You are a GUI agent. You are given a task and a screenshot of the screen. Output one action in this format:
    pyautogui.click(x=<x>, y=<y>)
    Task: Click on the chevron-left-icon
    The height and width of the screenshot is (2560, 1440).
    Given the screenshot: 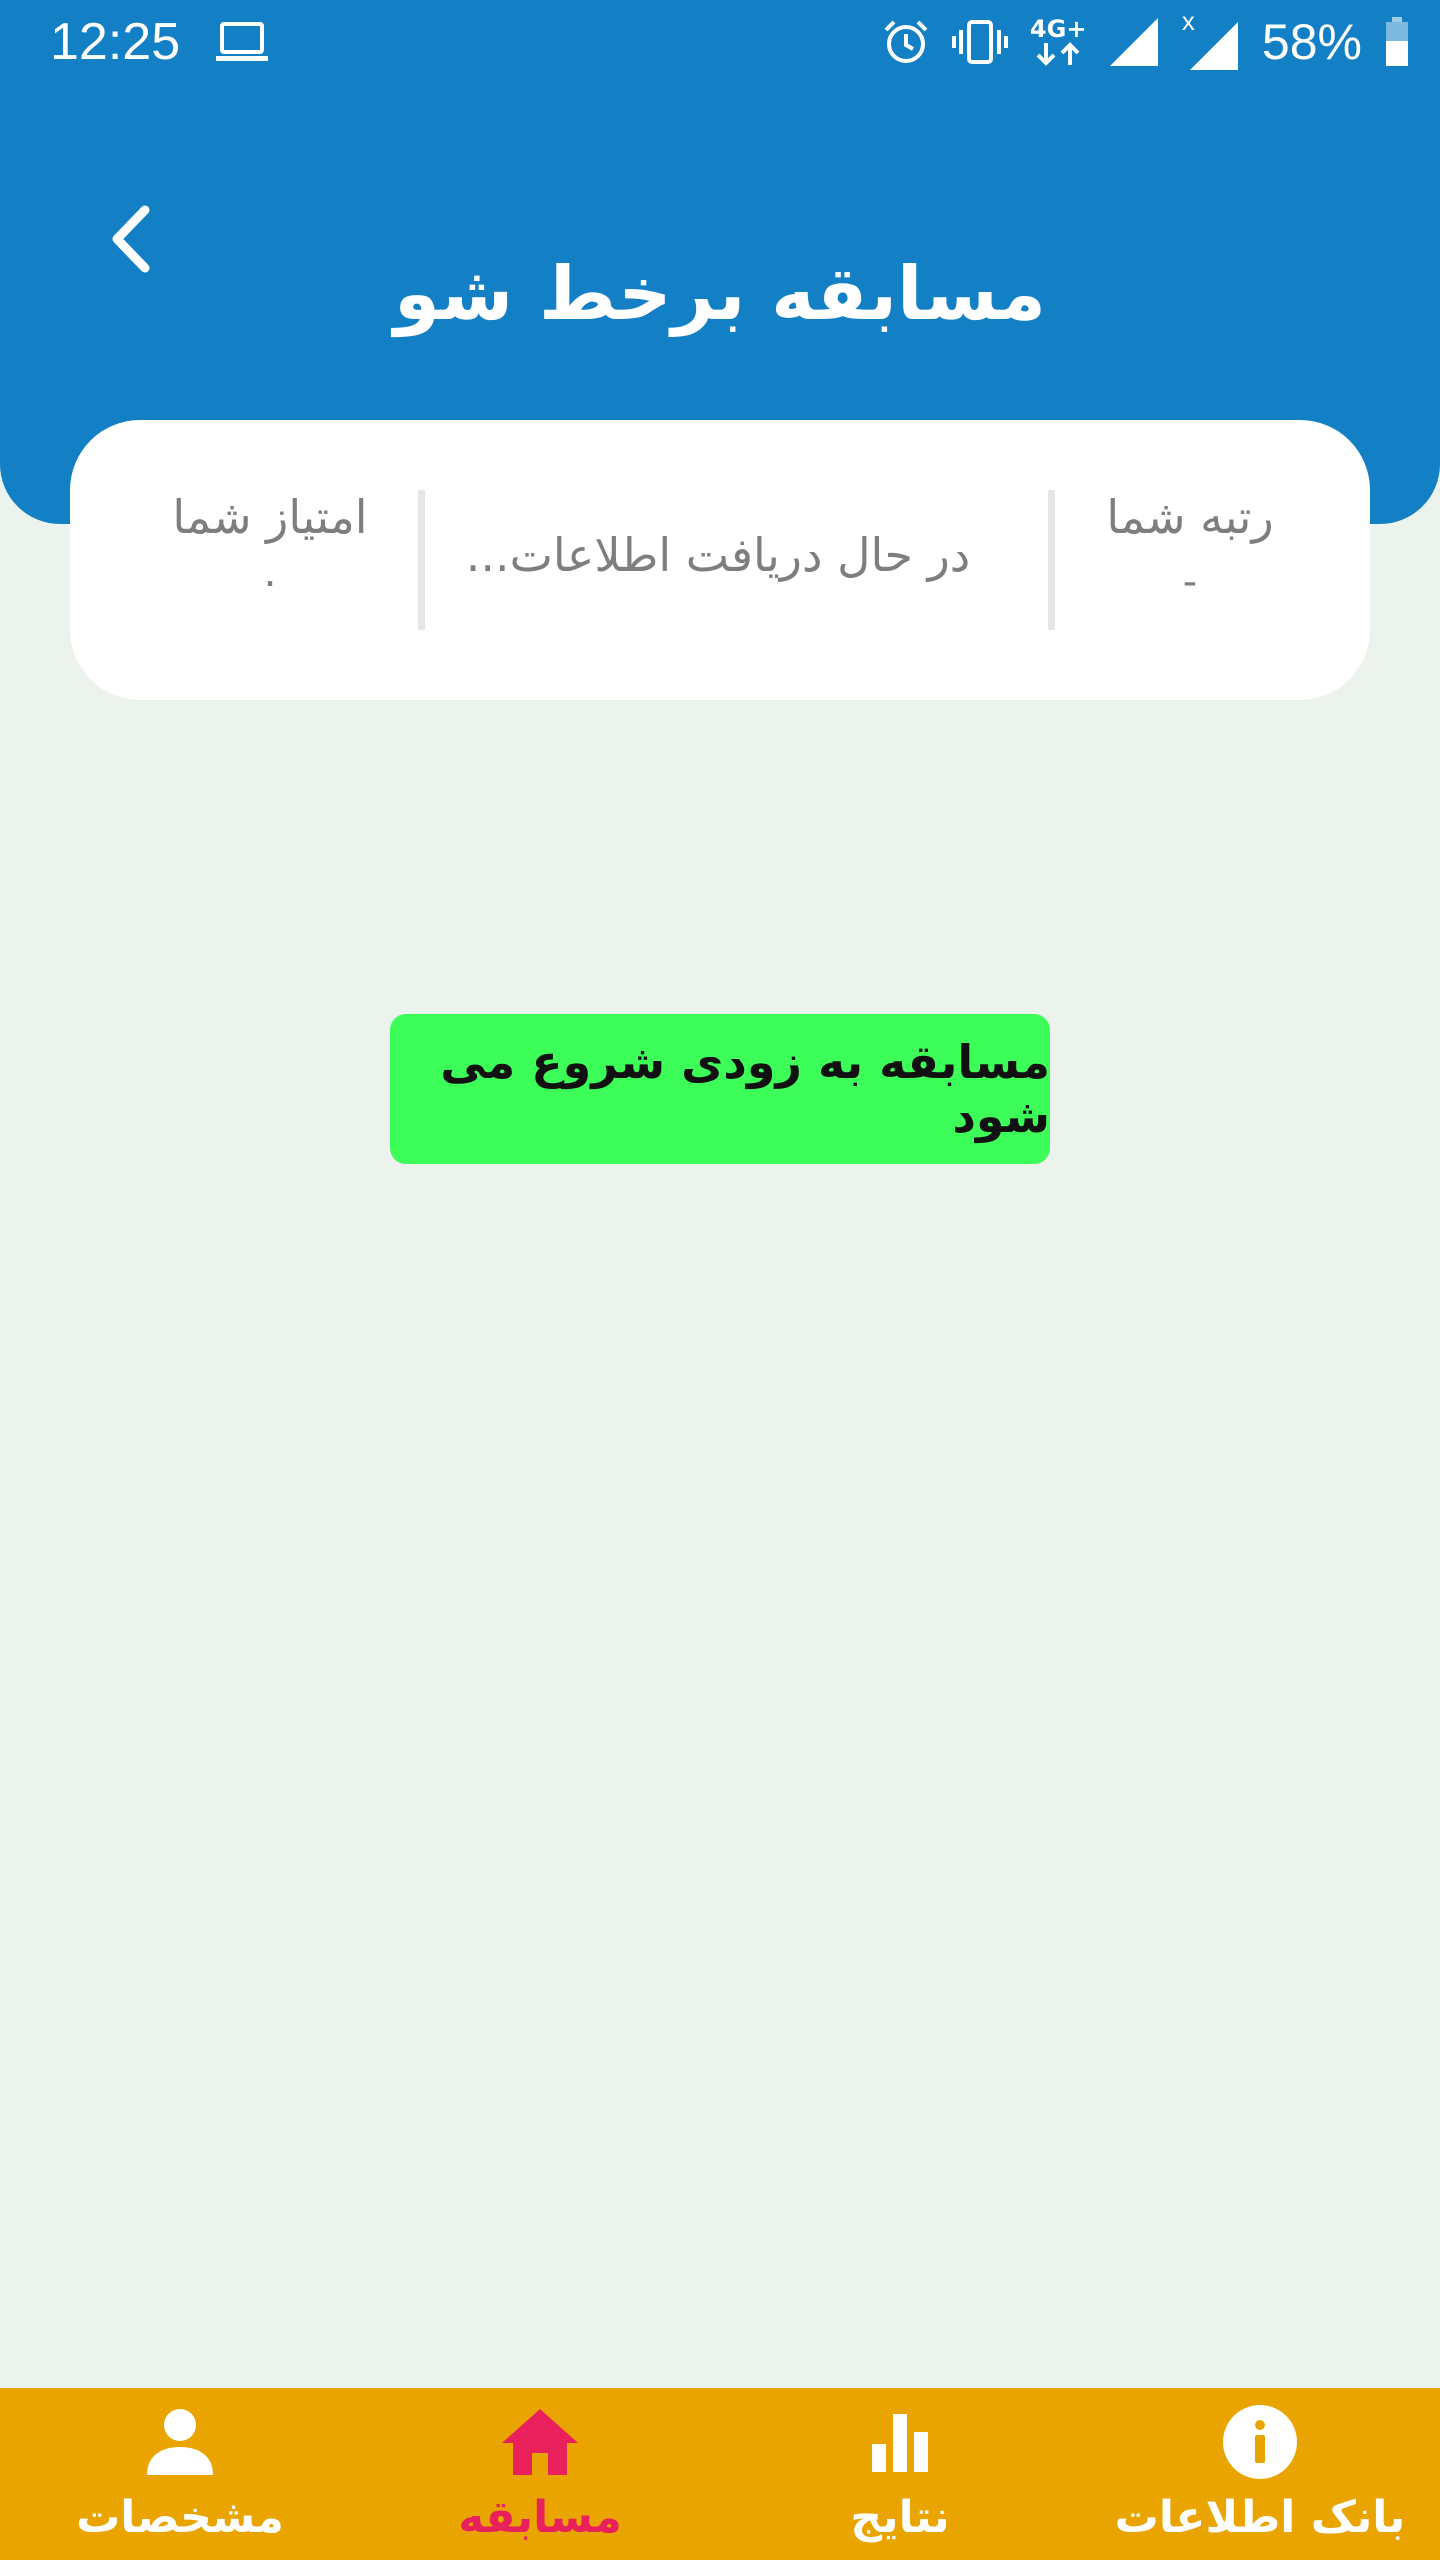 What is the action you would take?
    pyautogui.click(x=131, y=239)
    